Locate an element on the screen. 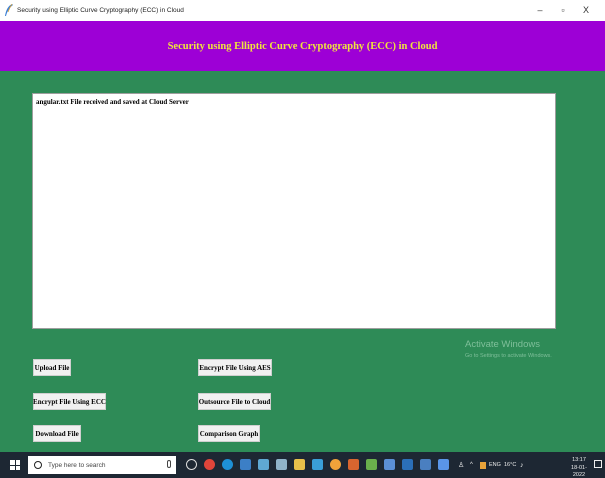 This screenshot has height=478, width=605. search-placeholder: Type here to search is located at coordinates (77, 465).